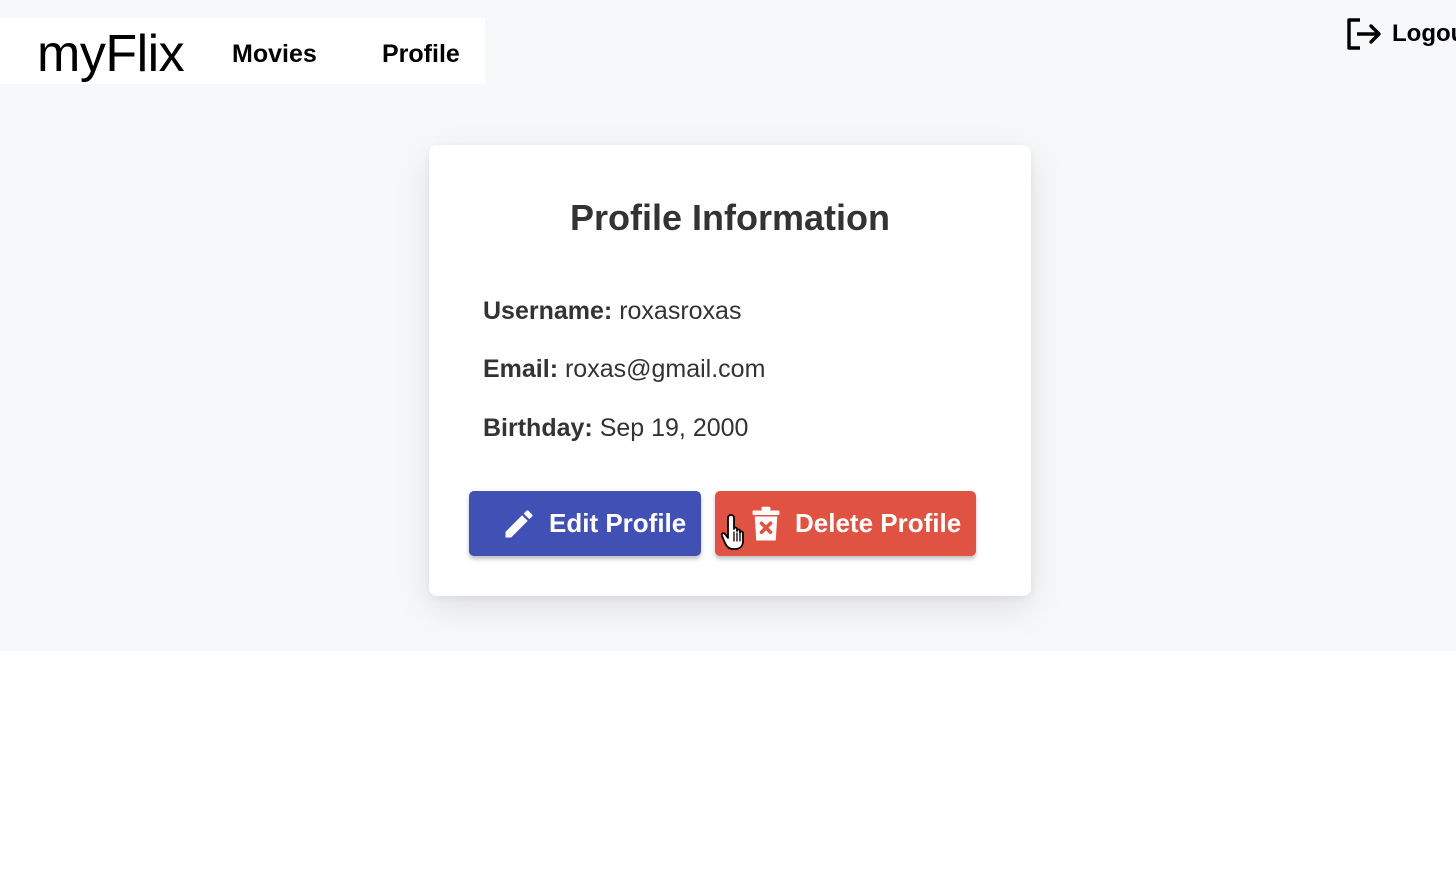  Describe the element at coordinates (421, 54) in the screenshot. I see `nav-link-profile: Profile` at that location.